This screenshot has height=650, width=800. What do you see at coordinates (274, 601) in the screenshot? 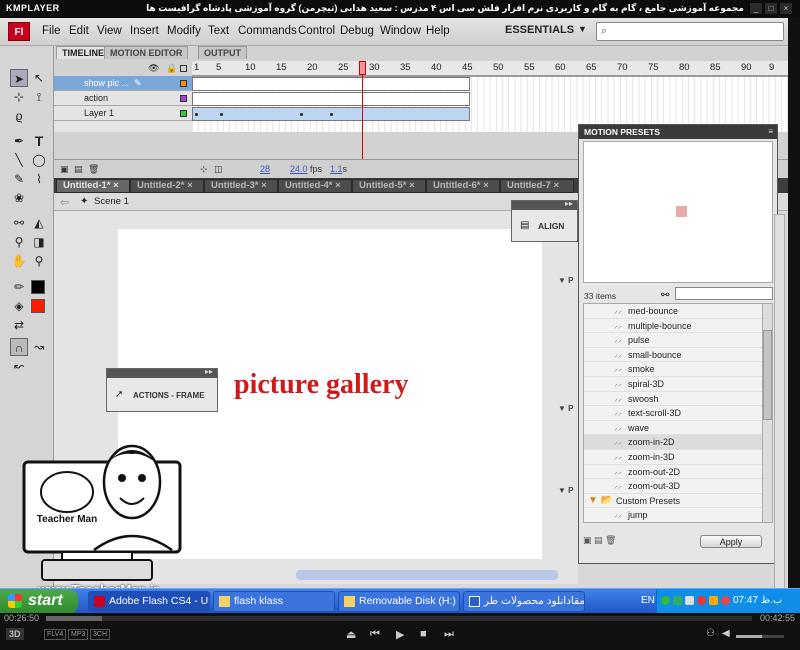
I see `taskbar-item-folder: flash klass` at bounding box center [274, 601].